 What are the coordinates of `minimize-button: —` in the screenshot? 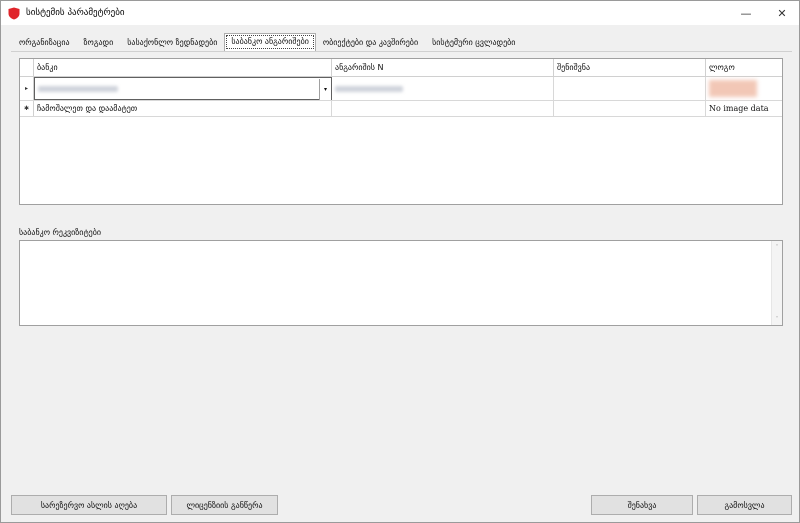 It's located at (746, 13).